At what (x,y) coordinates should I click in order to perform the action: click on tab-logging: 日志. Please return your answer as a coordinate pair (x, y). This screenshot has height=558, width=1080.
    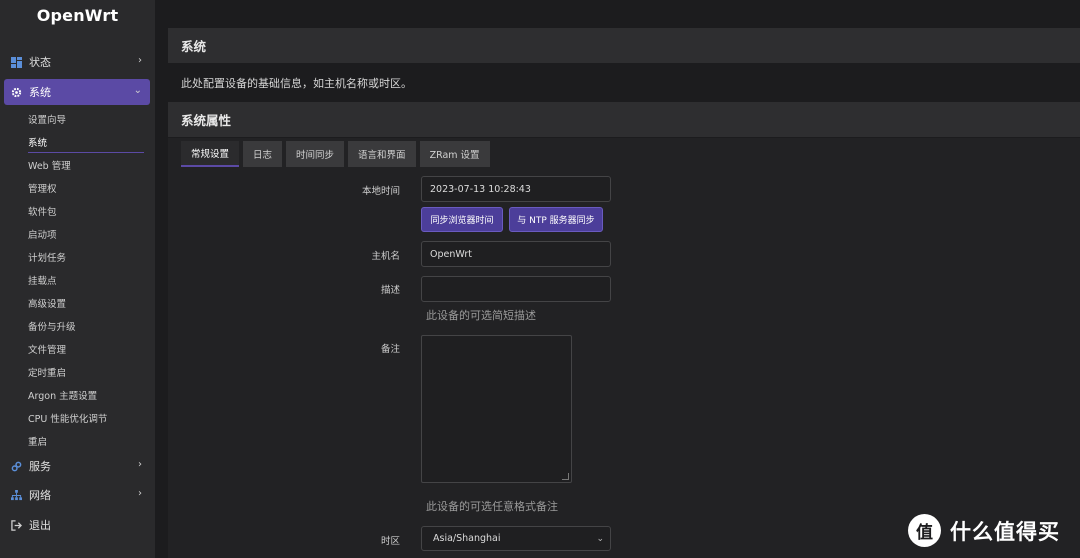
    Looking at the image, I should click on (263, 154).